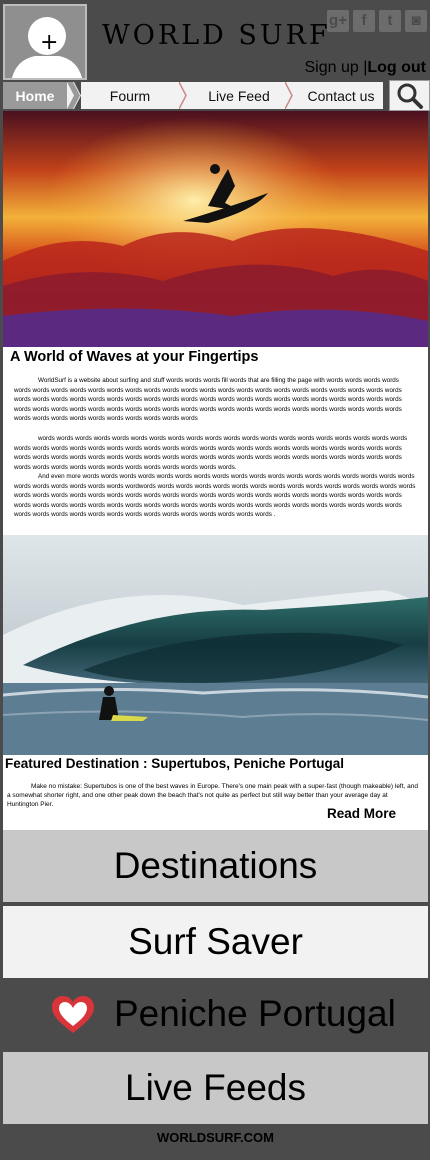 The height and width of the screenshot is (1160, 430). What do you see at coordinates (215, 866) in the screenshot?
I see `menu-destinations: Destinations` at bounding box center [215, 866].